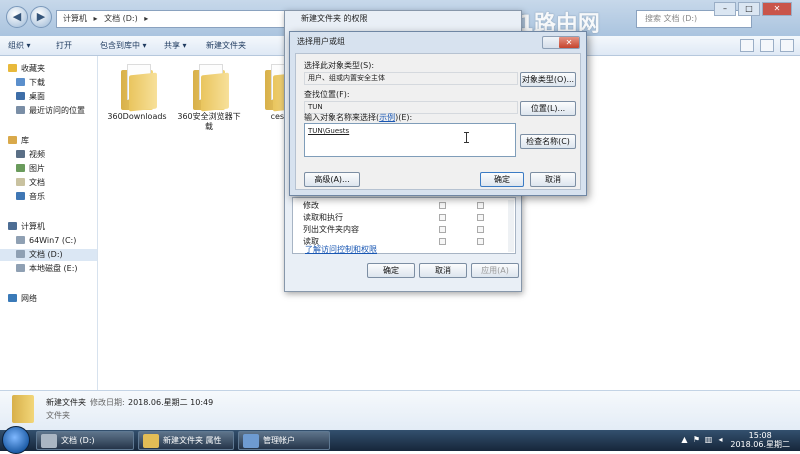  What do you see at coordinates (12, 226) in the screenshot?
I see `computer-icon` at bounding box center [12, 226].